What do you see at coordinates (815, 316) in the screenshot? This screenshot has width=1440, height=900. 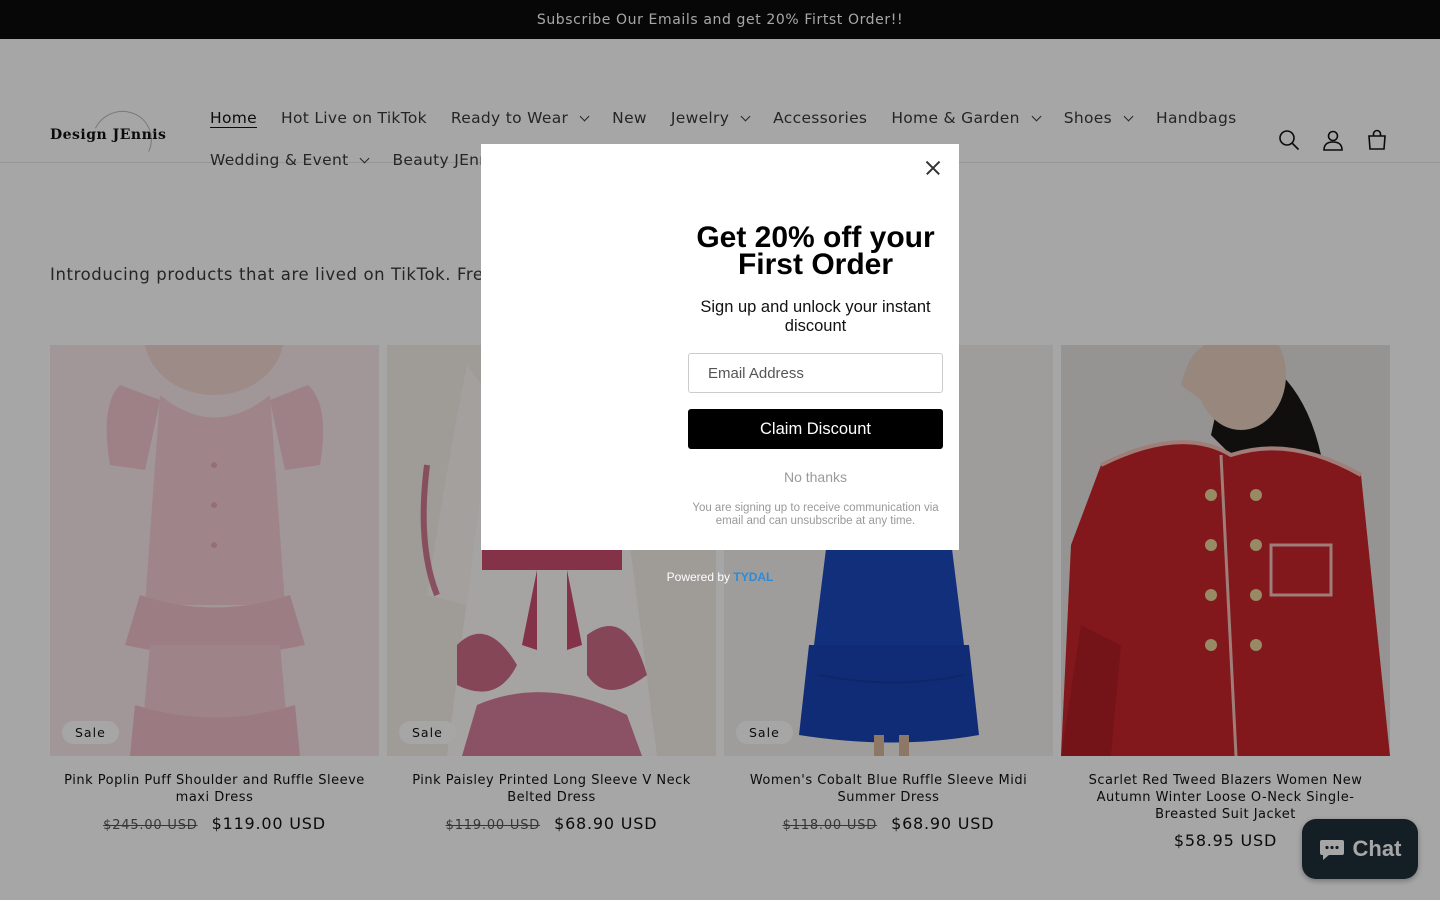 I see `popup-subtitle: Sign up and unlock your instant discount` at bounding box center [815, 316].